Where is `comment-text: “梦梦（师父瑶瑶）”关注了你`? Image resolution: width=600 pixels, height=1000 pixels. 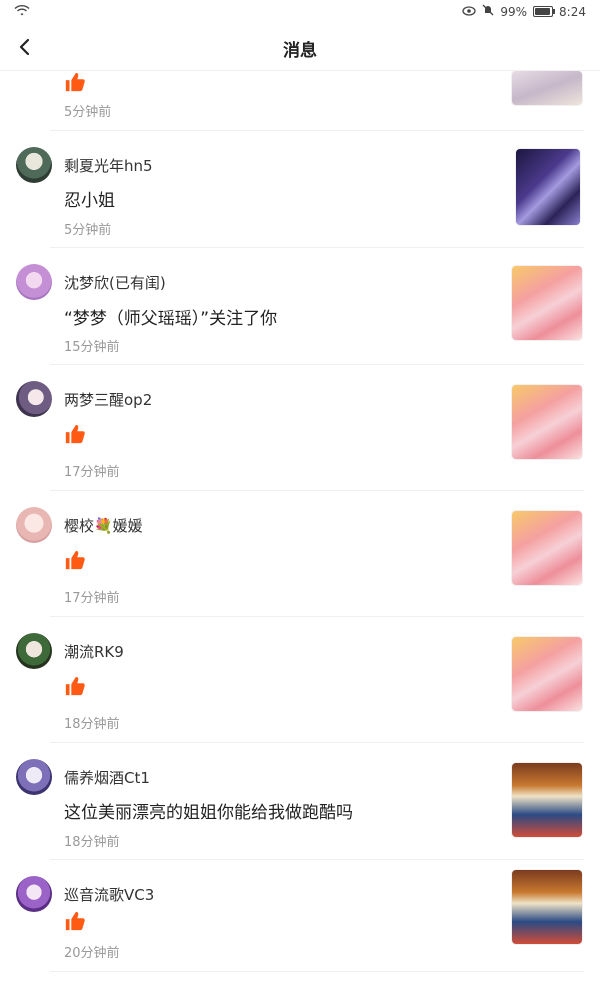
comment-text: “梦梦（师父瑶瑶）”关注了你 is located at coordinates (171, 319).